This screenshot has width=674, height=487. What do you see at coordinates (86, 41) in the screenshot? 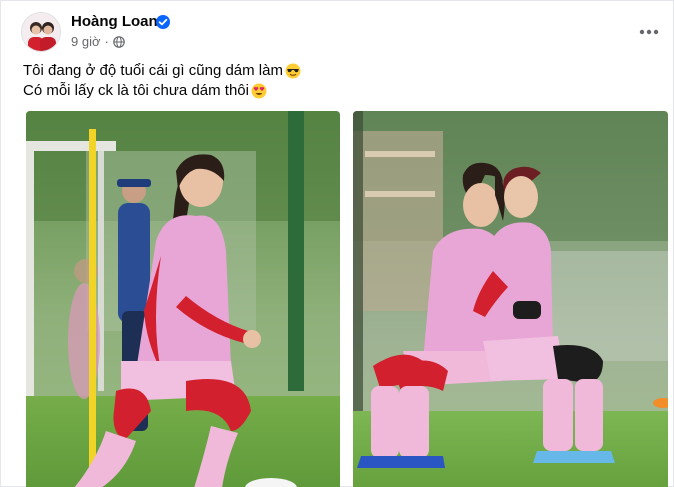
I see `timestamp-link: 9 giờ` at bounding box center [86, 41].